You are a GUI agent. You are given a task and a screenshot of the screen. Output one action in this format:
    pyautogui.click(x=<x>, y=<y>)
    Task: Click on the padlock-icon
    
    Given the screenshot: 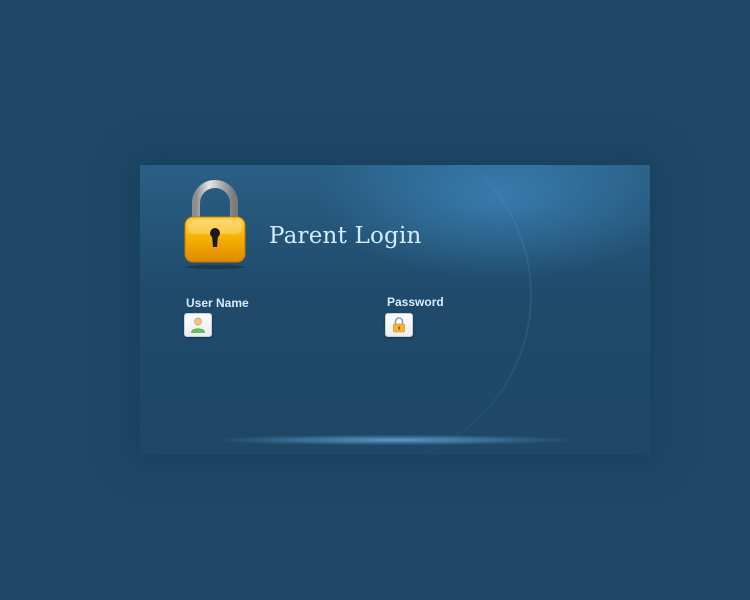 What is the action you would take?
    pyautogui.click(x=399, y=325)
    